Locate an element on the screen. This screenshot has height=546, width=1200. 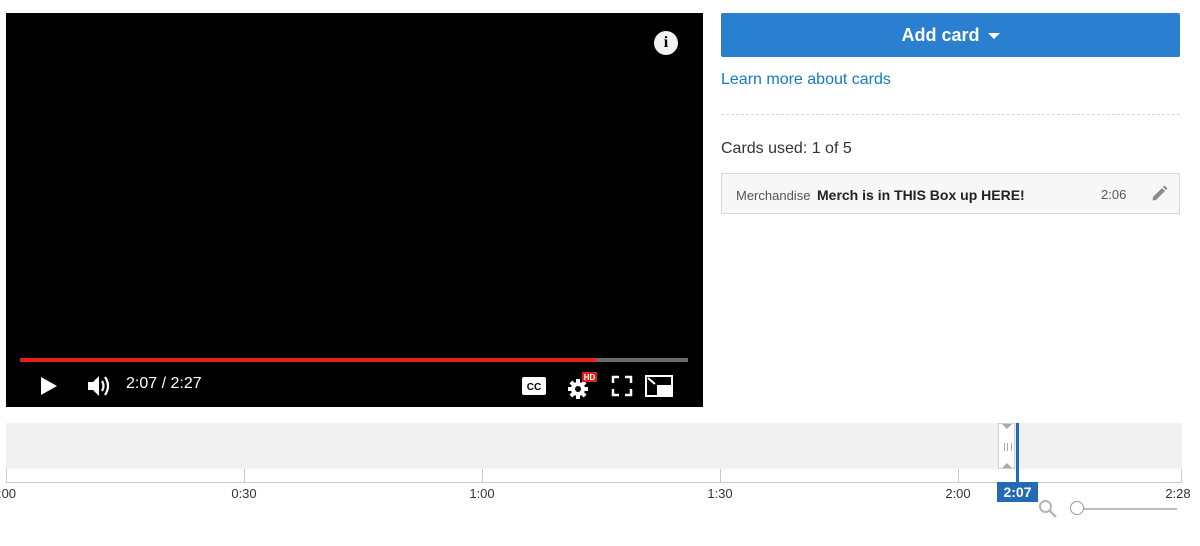
learn-more-link: Learn more about cards is located at coordinates (806, 80).